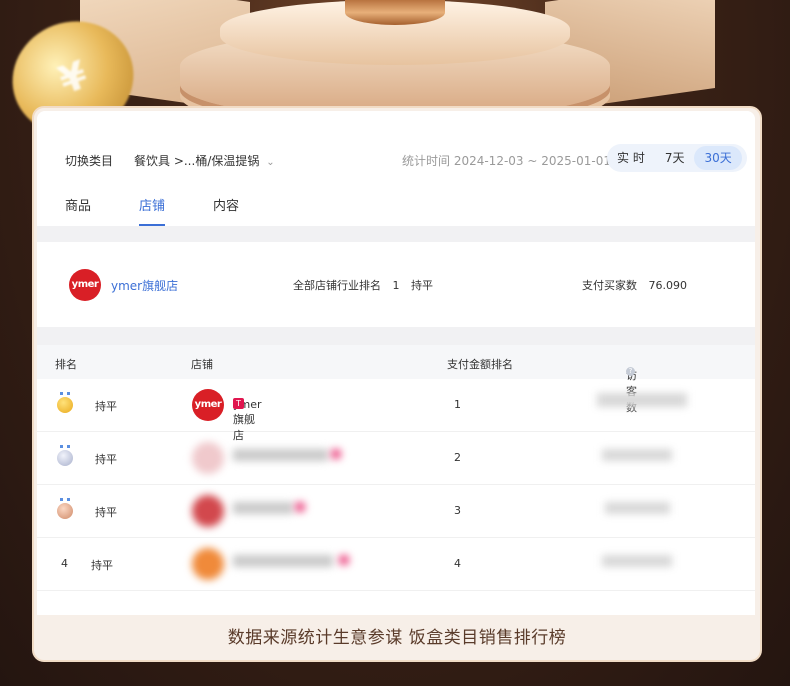 This screenshot has width=790, height=686. What do you see at coordinates (65, 402) in the screenshot?
I see `gold-medal-icon` at bounding box center [65, 402].